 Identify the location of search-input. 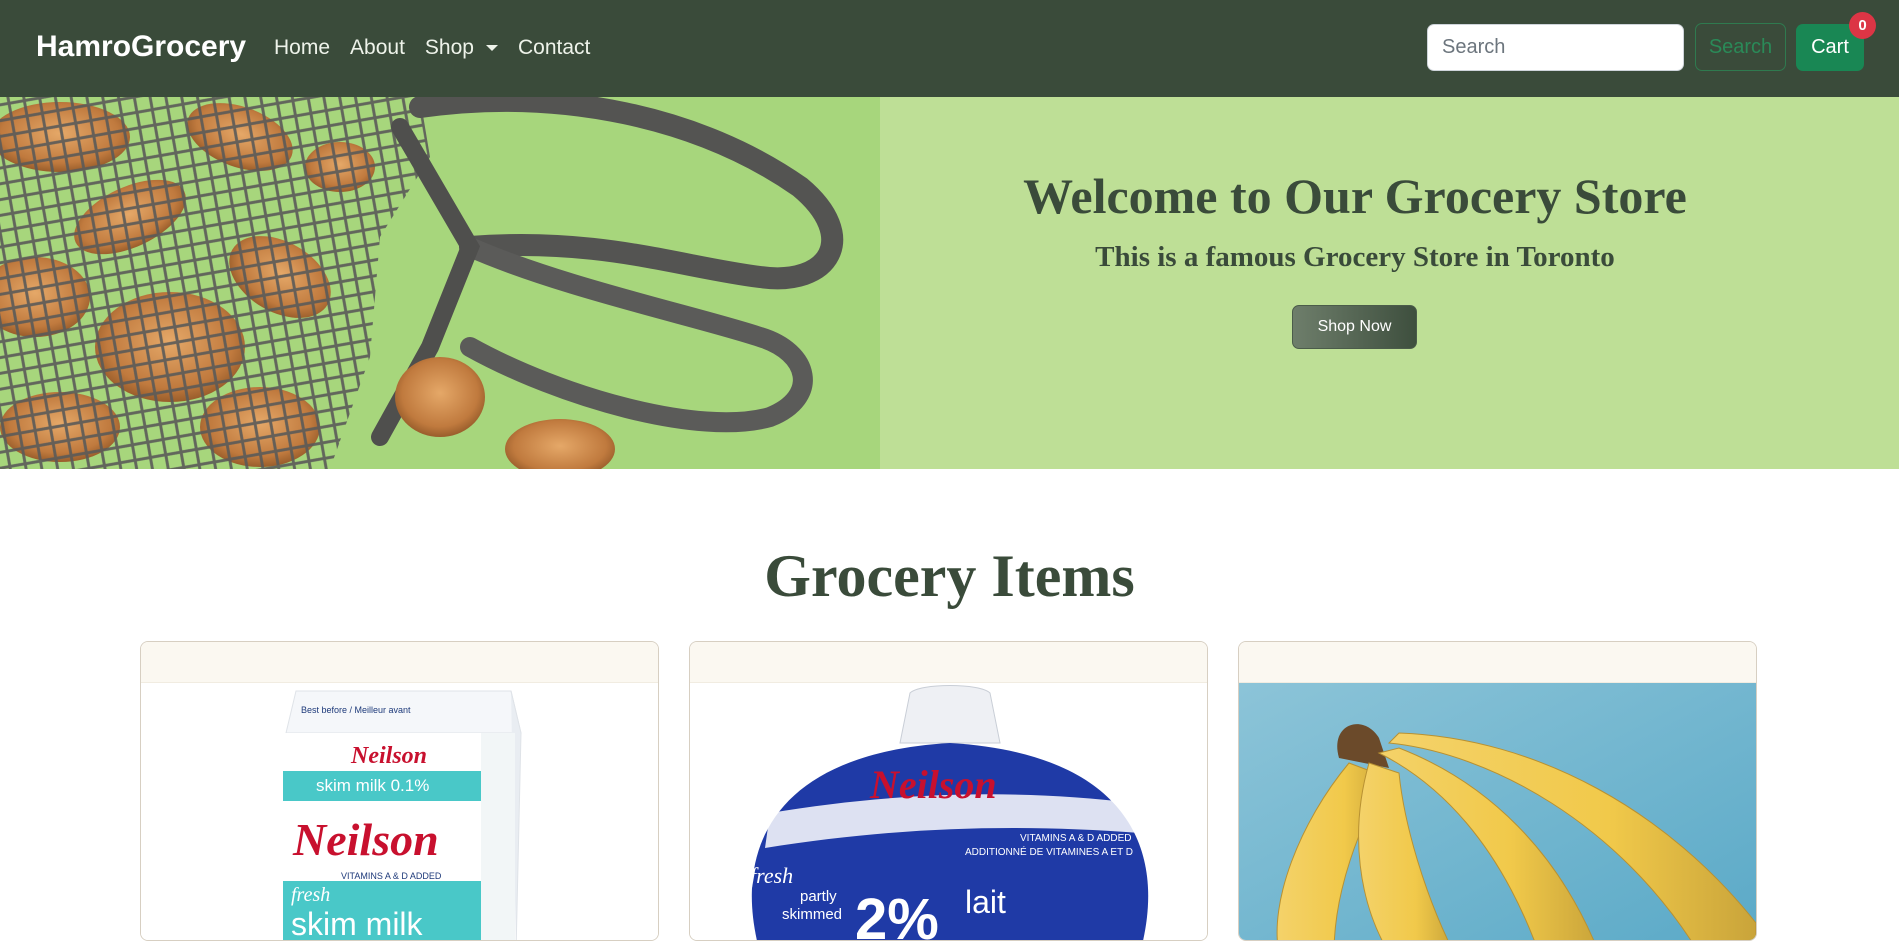
(1555, 47).